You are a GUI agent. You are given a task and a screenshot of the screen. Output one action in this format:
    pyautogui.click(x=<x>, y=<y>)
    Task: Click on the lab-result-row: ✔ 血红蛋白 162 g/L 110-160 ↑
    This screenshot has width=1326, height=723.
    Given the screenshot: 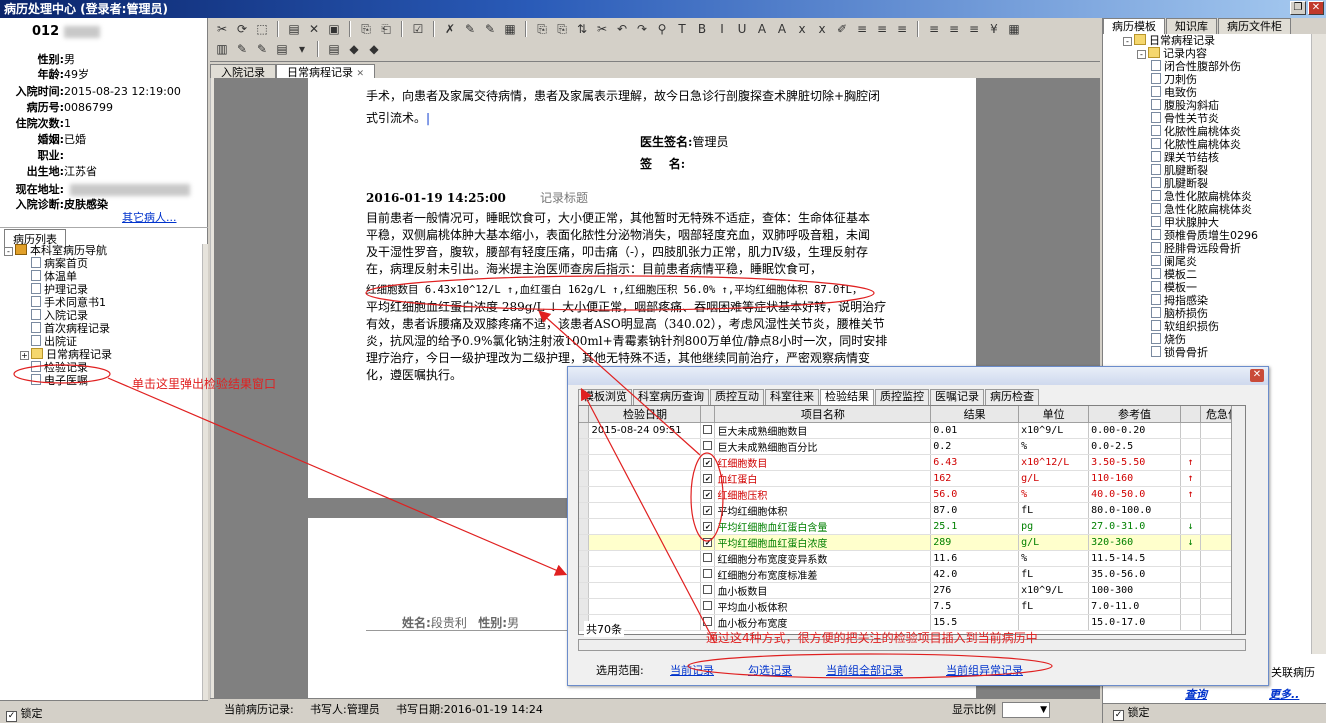 What is the action you would take?
    pyautogui.click(x=912, y=478)
    